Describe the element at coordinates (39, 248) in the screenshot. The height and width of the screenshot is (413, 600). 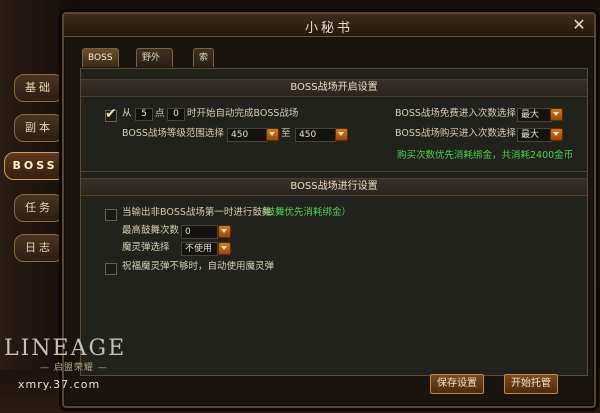
I see `sidenav-item-log: 日志` at that location.